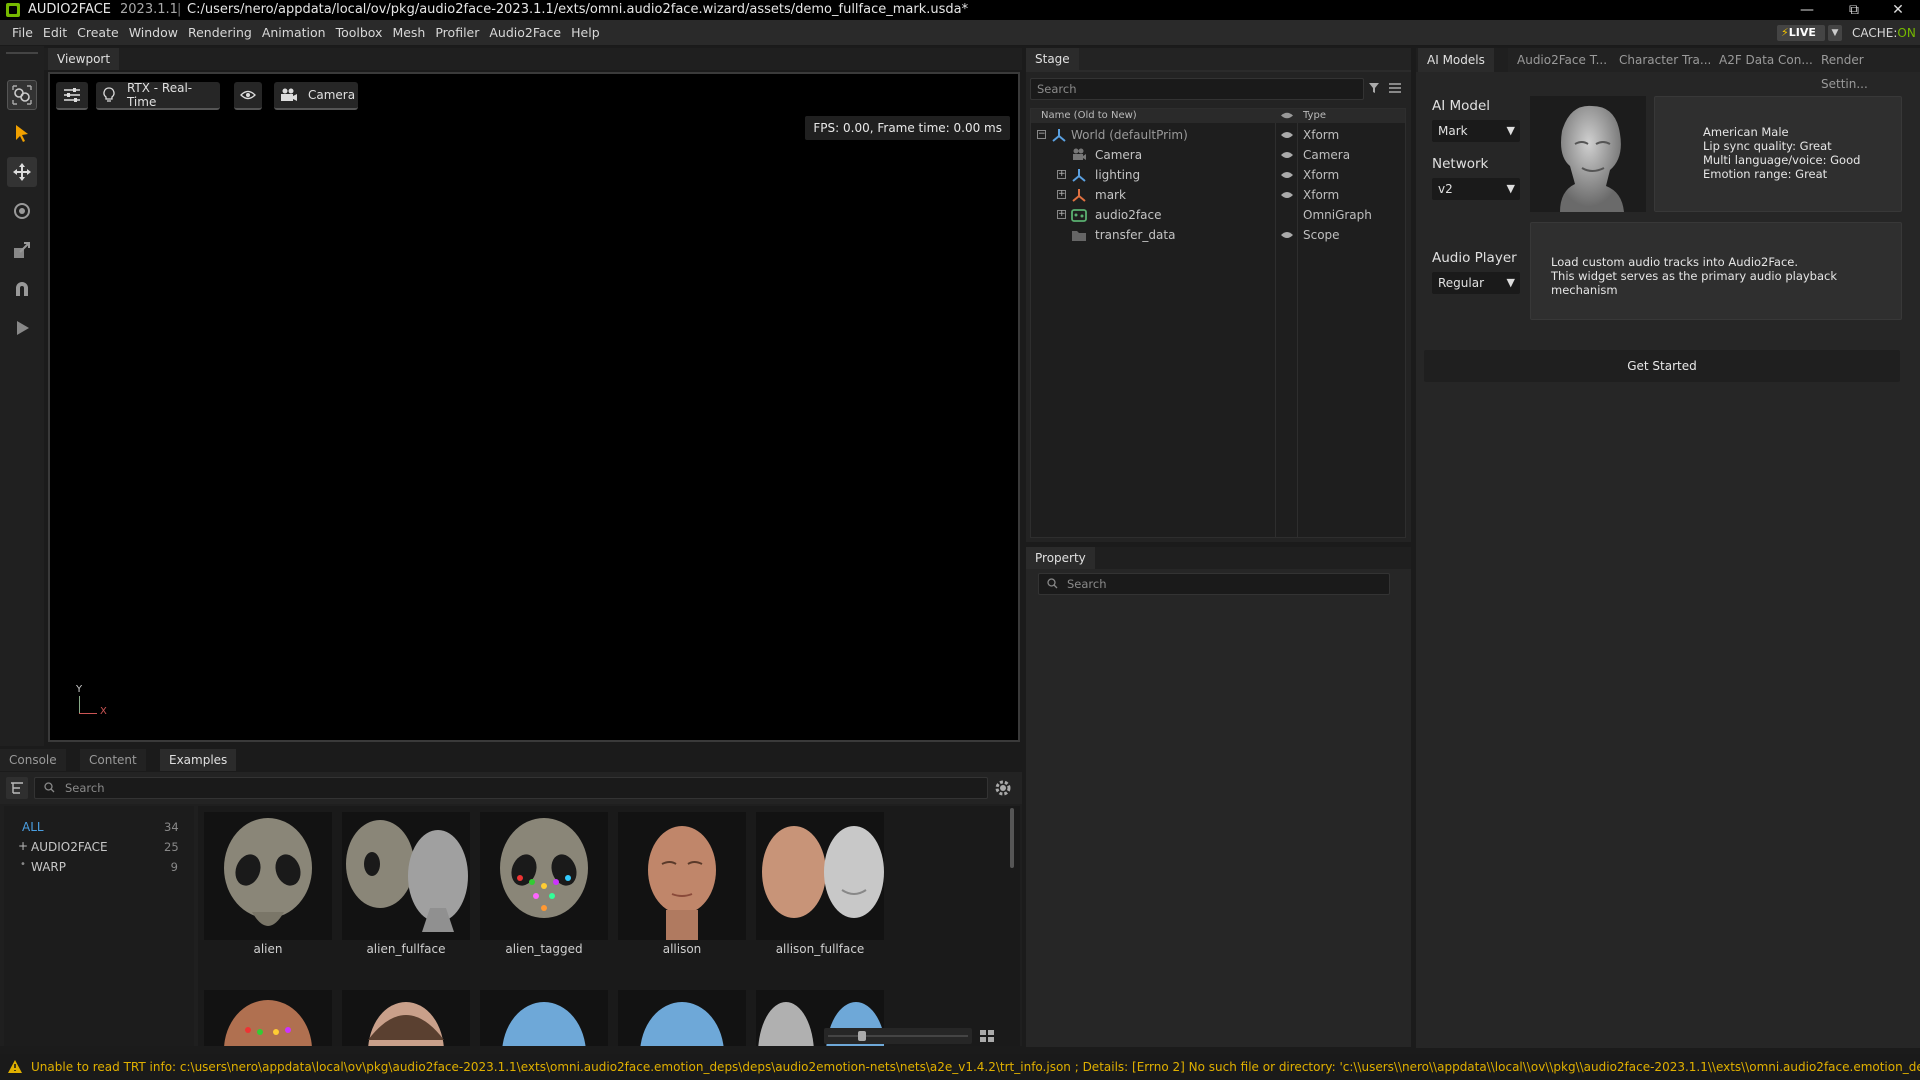  Describe the element at coordinates (99, 867) in the screenshot. I see `category-item-warp: • WARP 9` at that location.